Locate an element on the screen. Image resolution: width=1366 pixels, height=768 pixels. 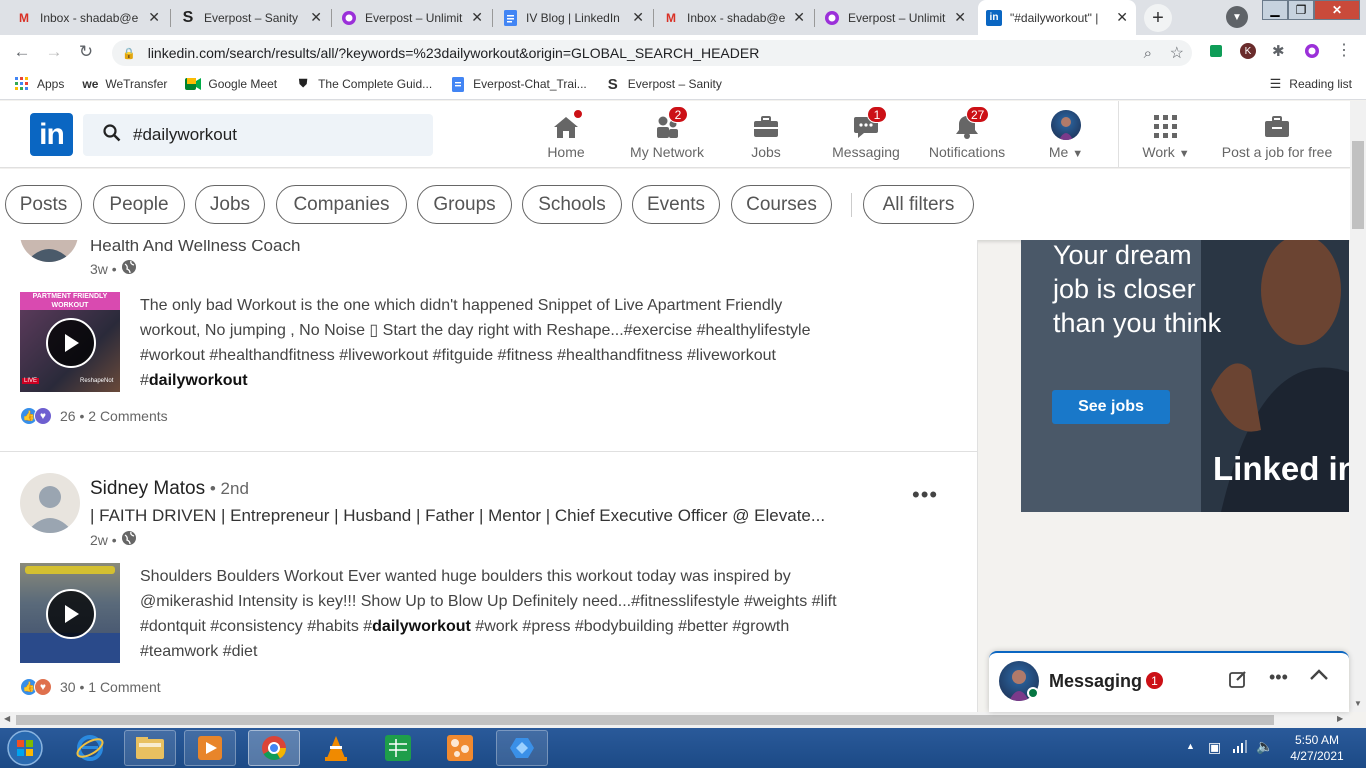
nav-jobs: Jobs is located at coordinates (766, 134).